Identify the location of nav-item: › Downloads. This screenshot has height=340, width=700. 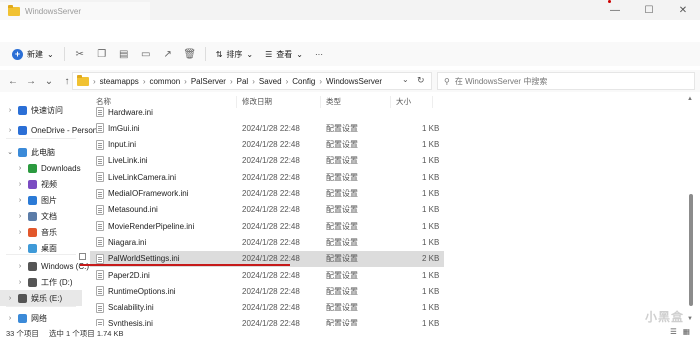
(40, 168).